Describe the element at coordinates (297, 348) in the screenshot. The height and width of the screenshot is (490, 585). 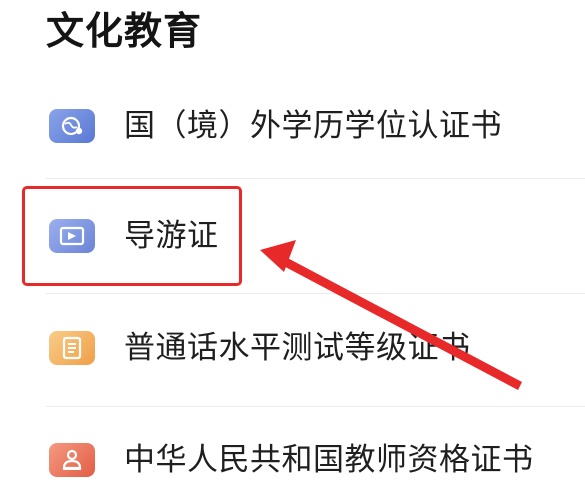
I see `item-label: 普通话水平测试等级证书` at that location.